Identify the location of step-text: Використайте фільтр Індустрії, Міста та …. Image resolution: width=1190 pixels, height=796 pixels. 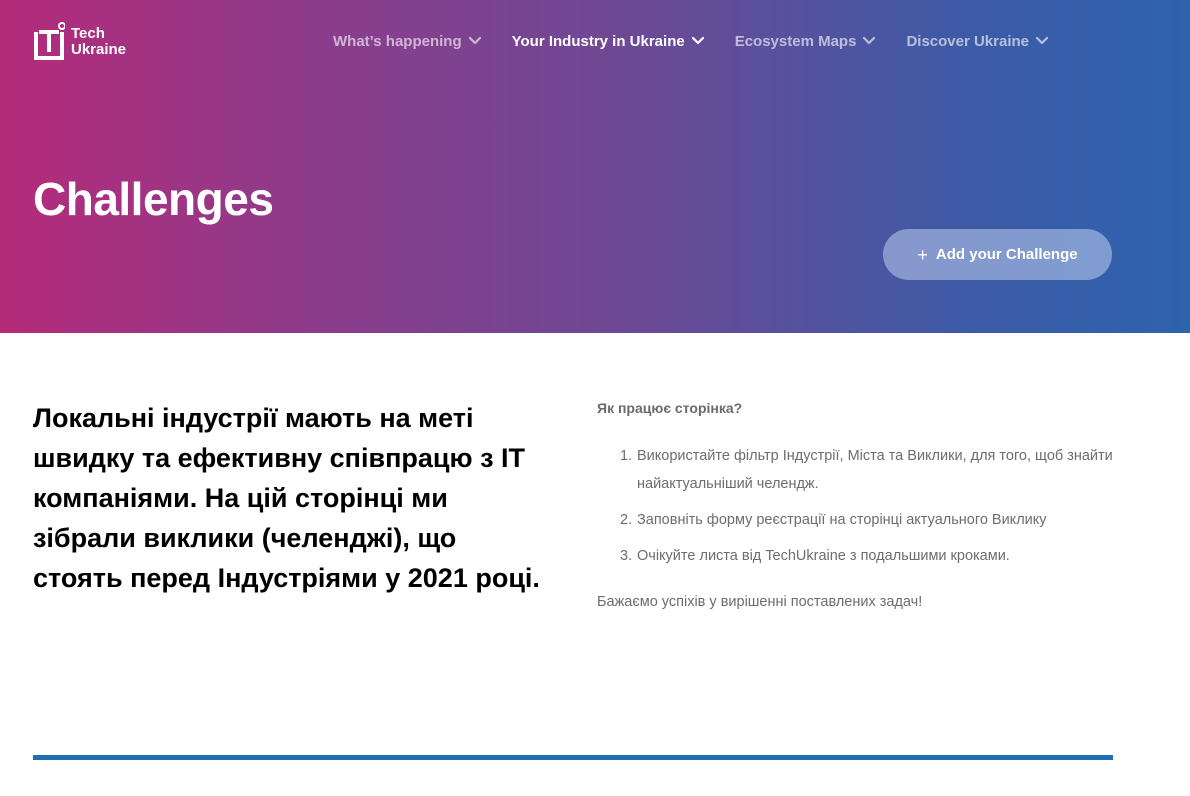
(875, 470).